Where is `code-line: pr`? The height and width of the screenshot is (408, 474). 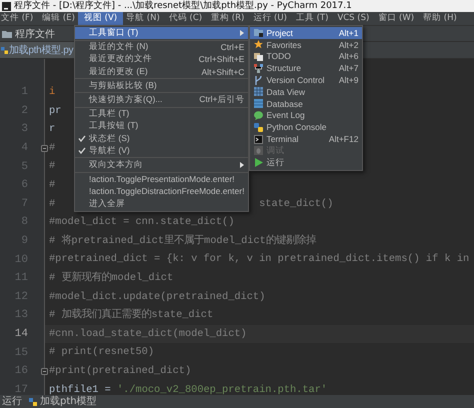
code-line: pr is located at coordinates (55, 110).